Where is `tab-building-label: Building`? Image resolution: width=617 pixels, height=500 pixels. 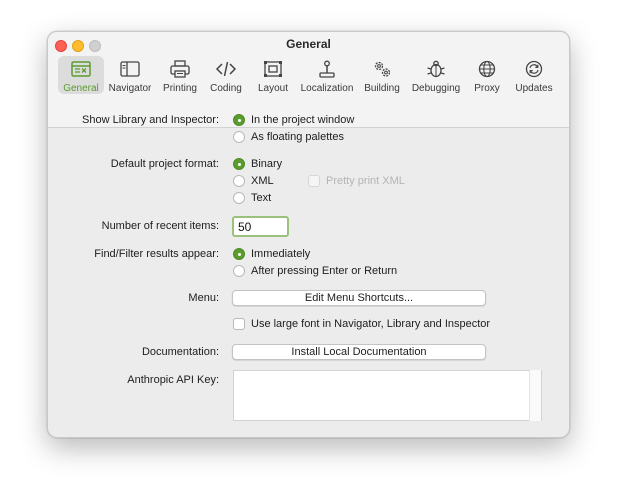
tab-building-label: Building is located at coordinates (382, 88).